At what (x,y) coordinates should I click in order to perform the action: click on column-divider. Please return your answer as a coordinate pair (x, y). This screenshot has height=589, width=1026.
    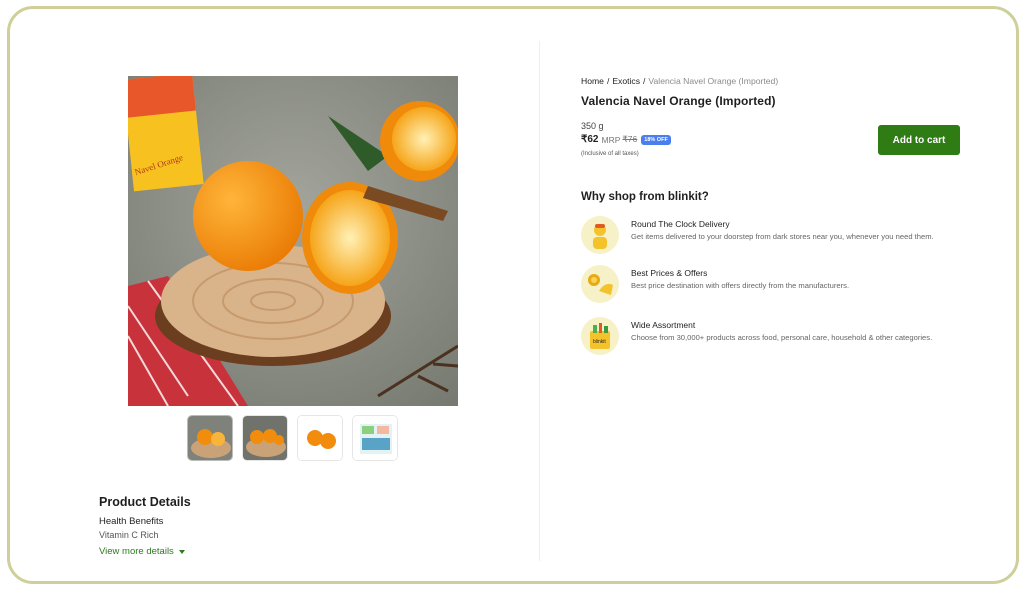
    Looking at the image, I should click on (539, 301).